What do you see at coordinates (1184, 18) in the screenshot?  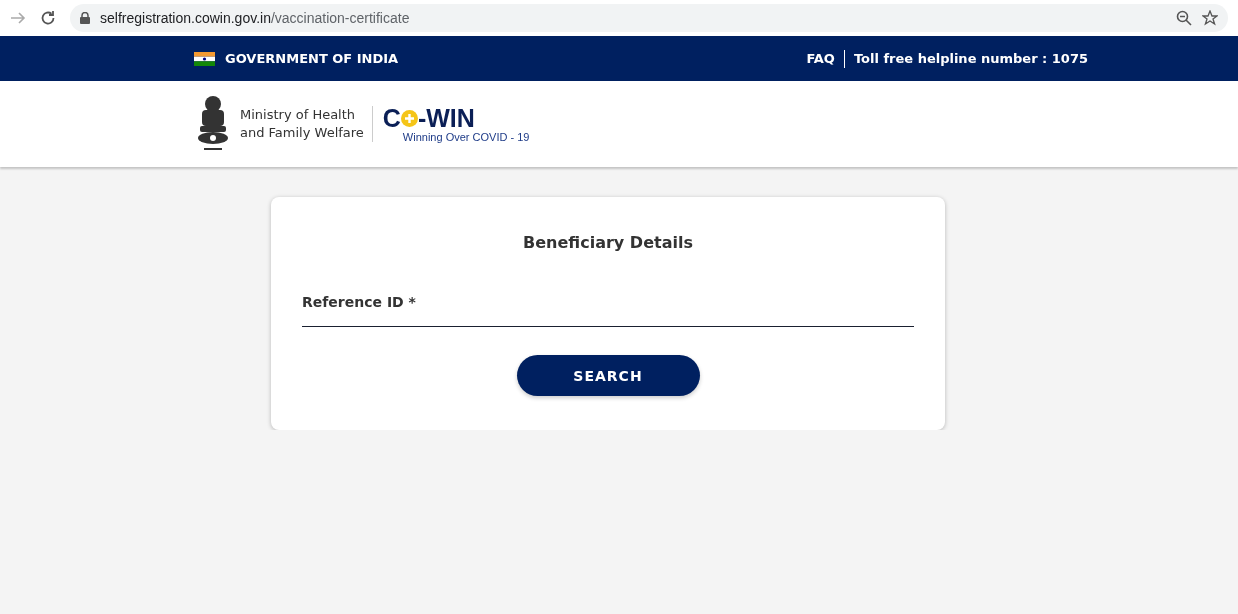 I see `zoom-out-icon` at bounding box center [1184, 18].